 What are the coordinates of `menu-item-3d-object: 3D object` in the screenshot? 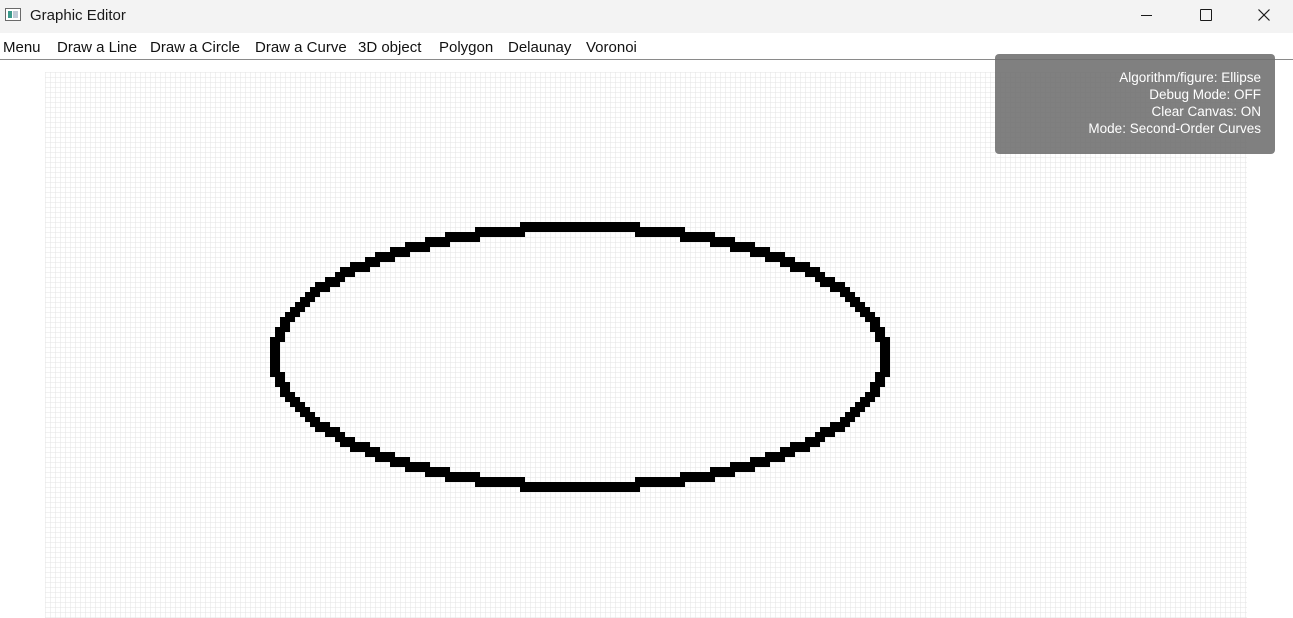 It's located at (389, 47).